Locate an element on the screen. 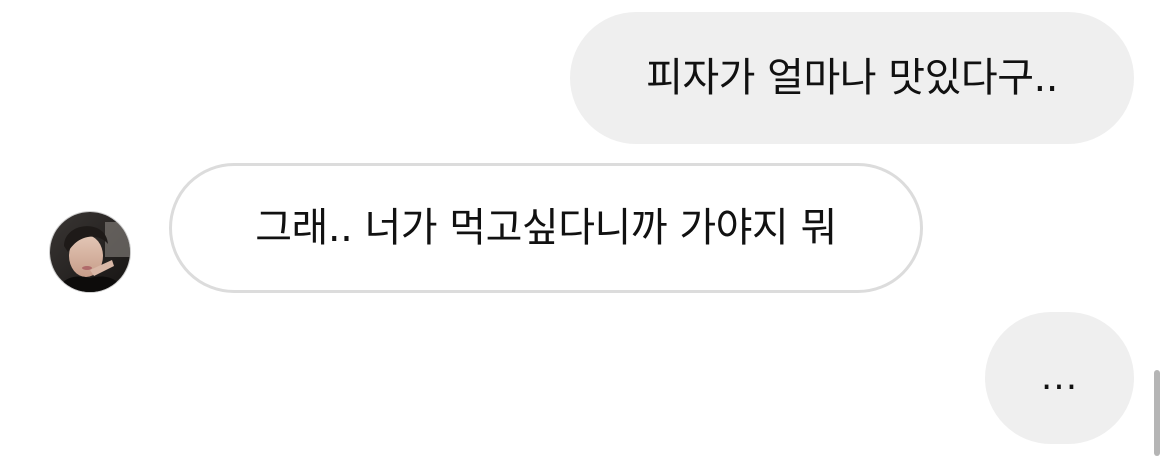 Image resolution: width=1170 pixels, height=456 pixels. contact-avatar is located at coordinates (90, 252).